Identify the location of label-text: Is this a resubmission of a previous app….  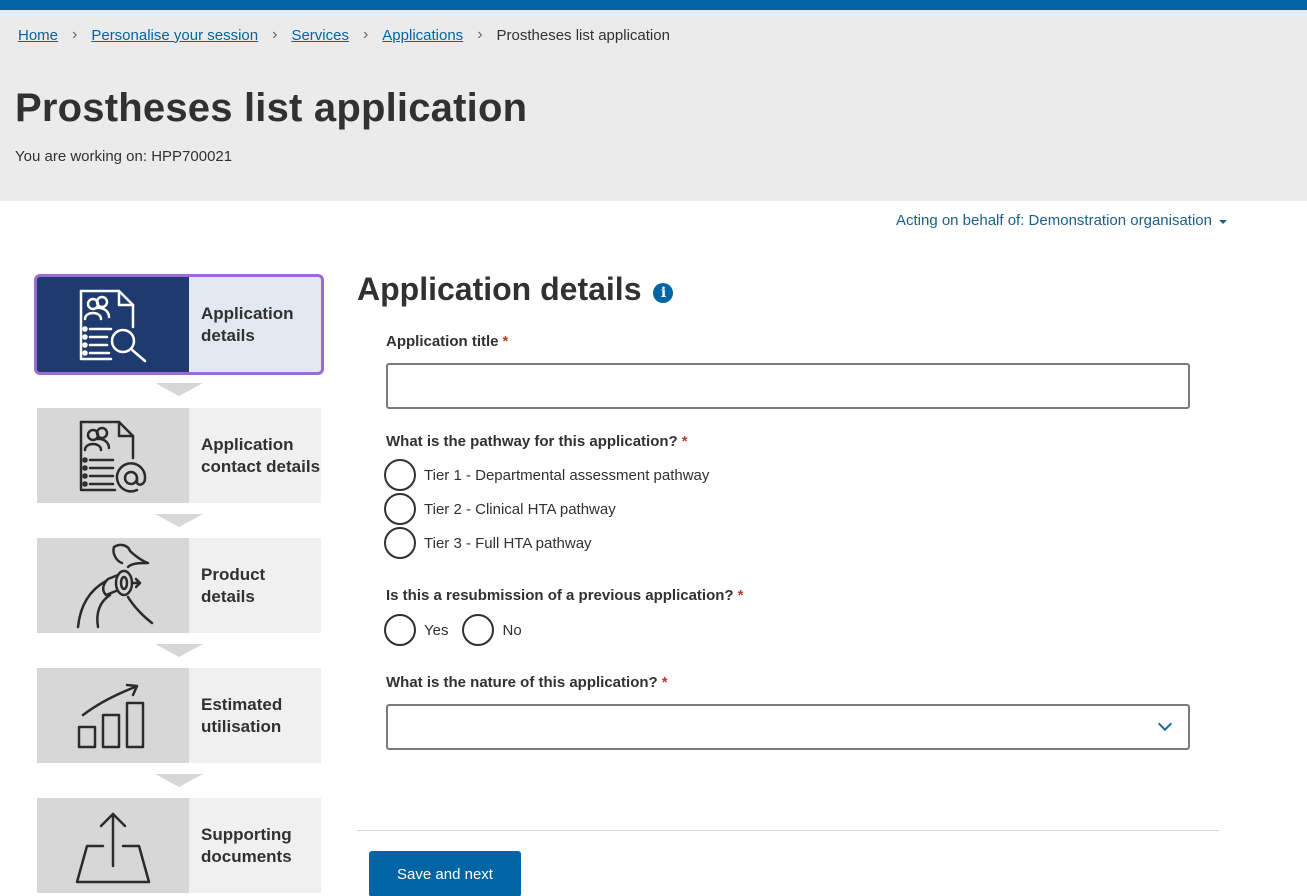
(560, 595).